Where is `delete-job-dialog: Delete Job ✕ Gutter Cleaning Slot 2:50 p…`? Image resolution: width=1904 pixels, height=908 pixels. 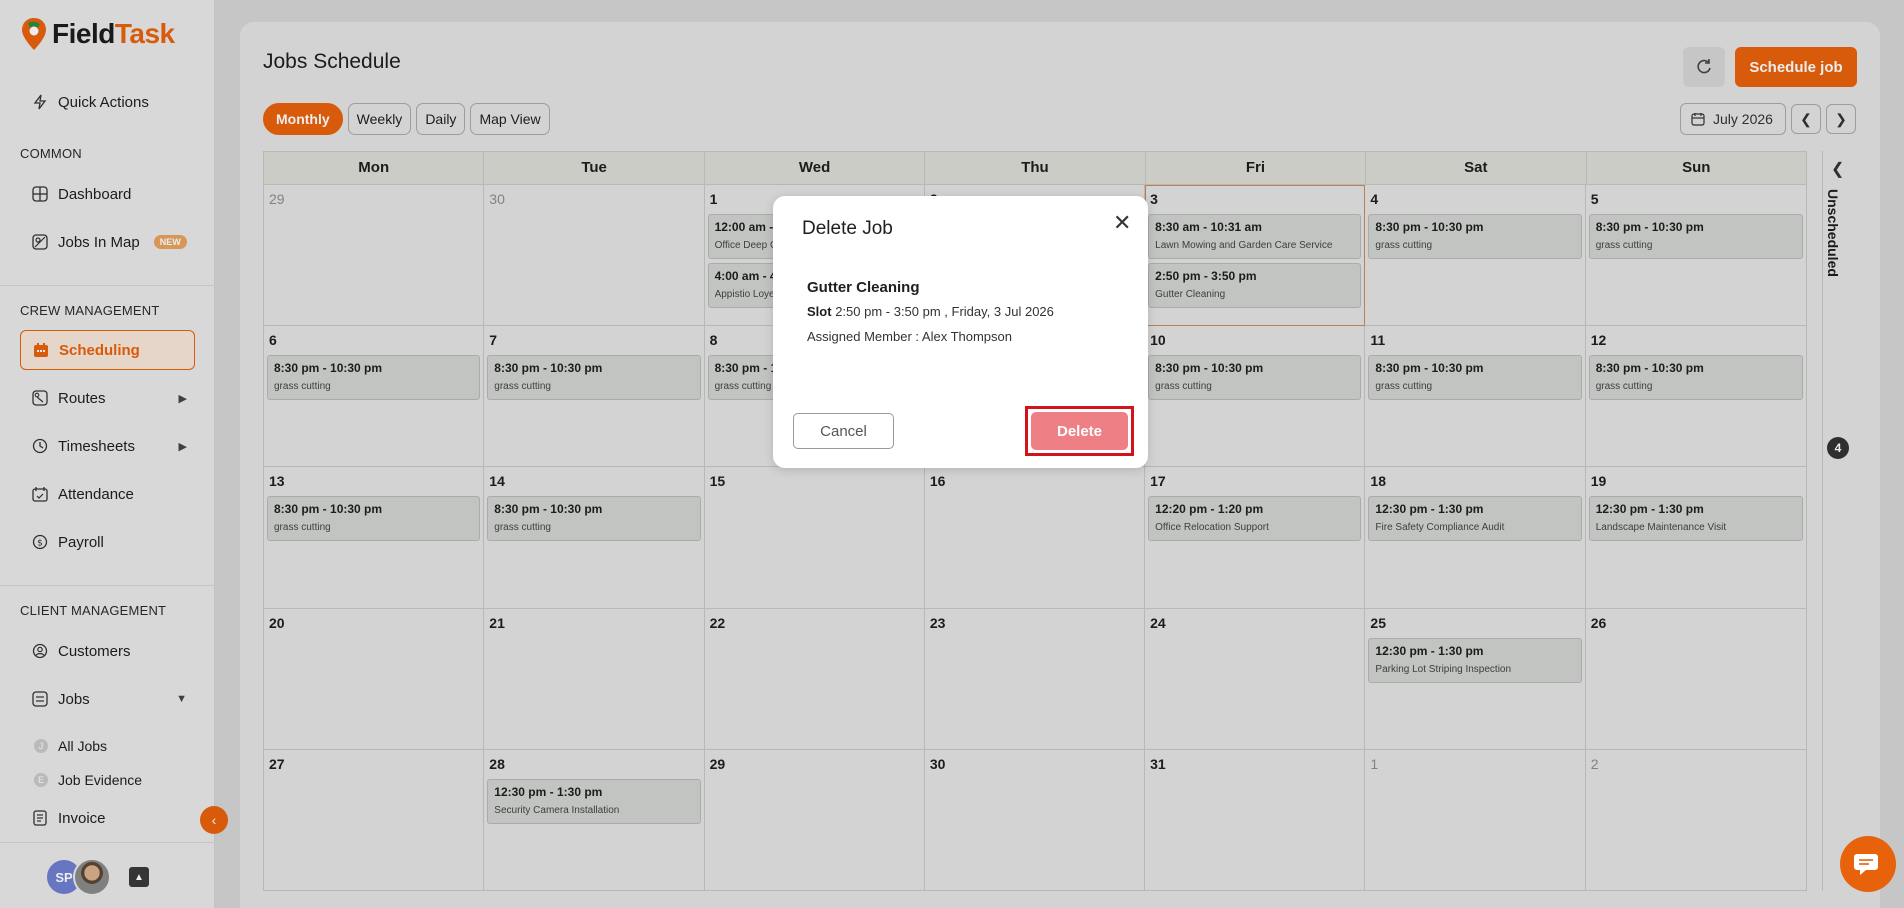
delete-job-dialog: Delete Job ✕ Gutter Cleaning Slot 2:50 p… is located at coordinates (960, 332).